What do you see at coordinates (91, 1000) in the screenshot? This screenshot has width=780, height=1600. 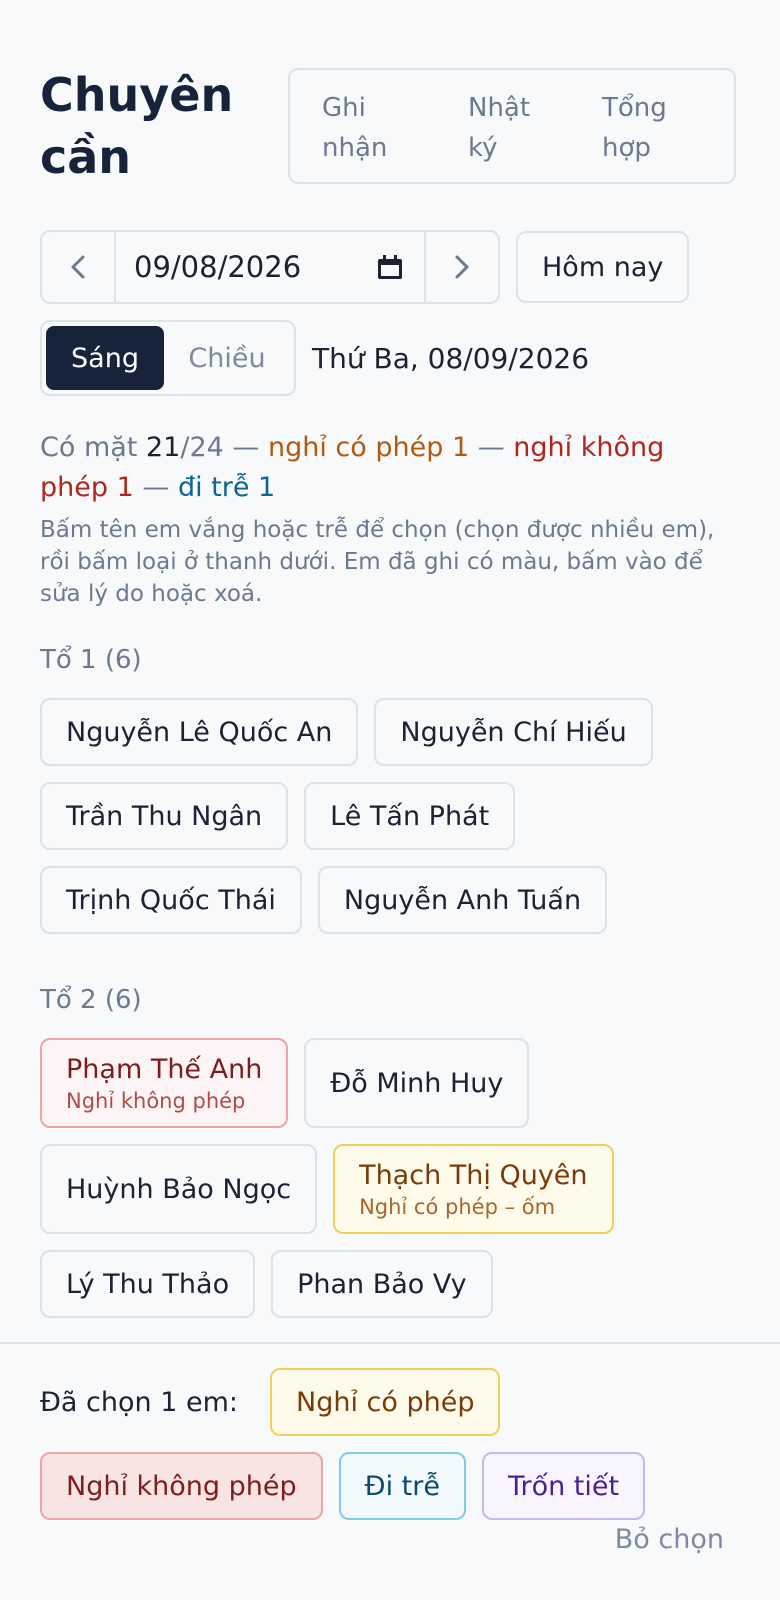 I see `group-title-2: Tổ 2 (6)` at bounding box center [91, 1000].